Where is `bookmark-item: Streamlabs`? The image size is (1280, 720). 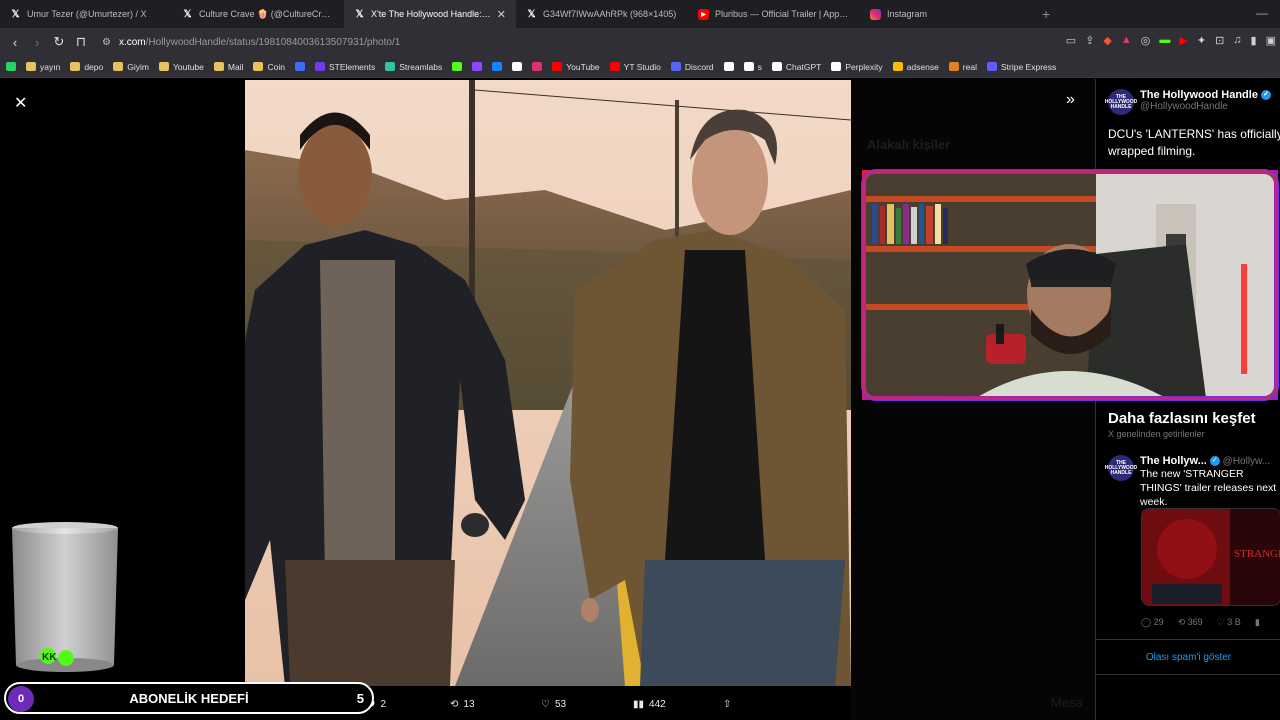
bookmark-item: Streamlabs is located at coordinates (413, 67).